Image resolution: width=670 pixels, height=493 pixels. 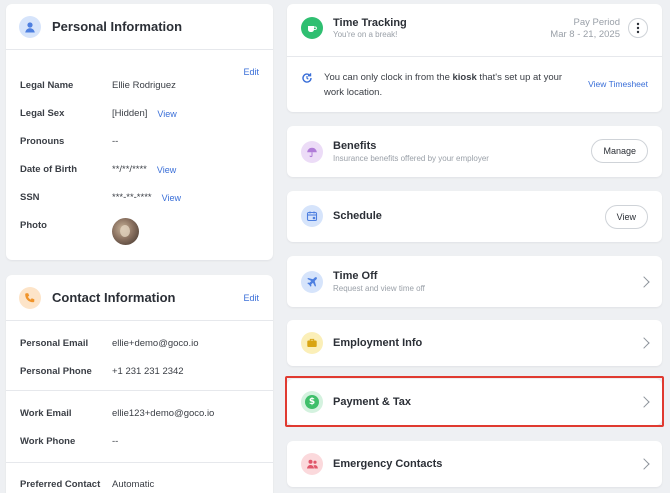 I want to click on personal-email-label: Personal Email, so click(x=54, y=343).